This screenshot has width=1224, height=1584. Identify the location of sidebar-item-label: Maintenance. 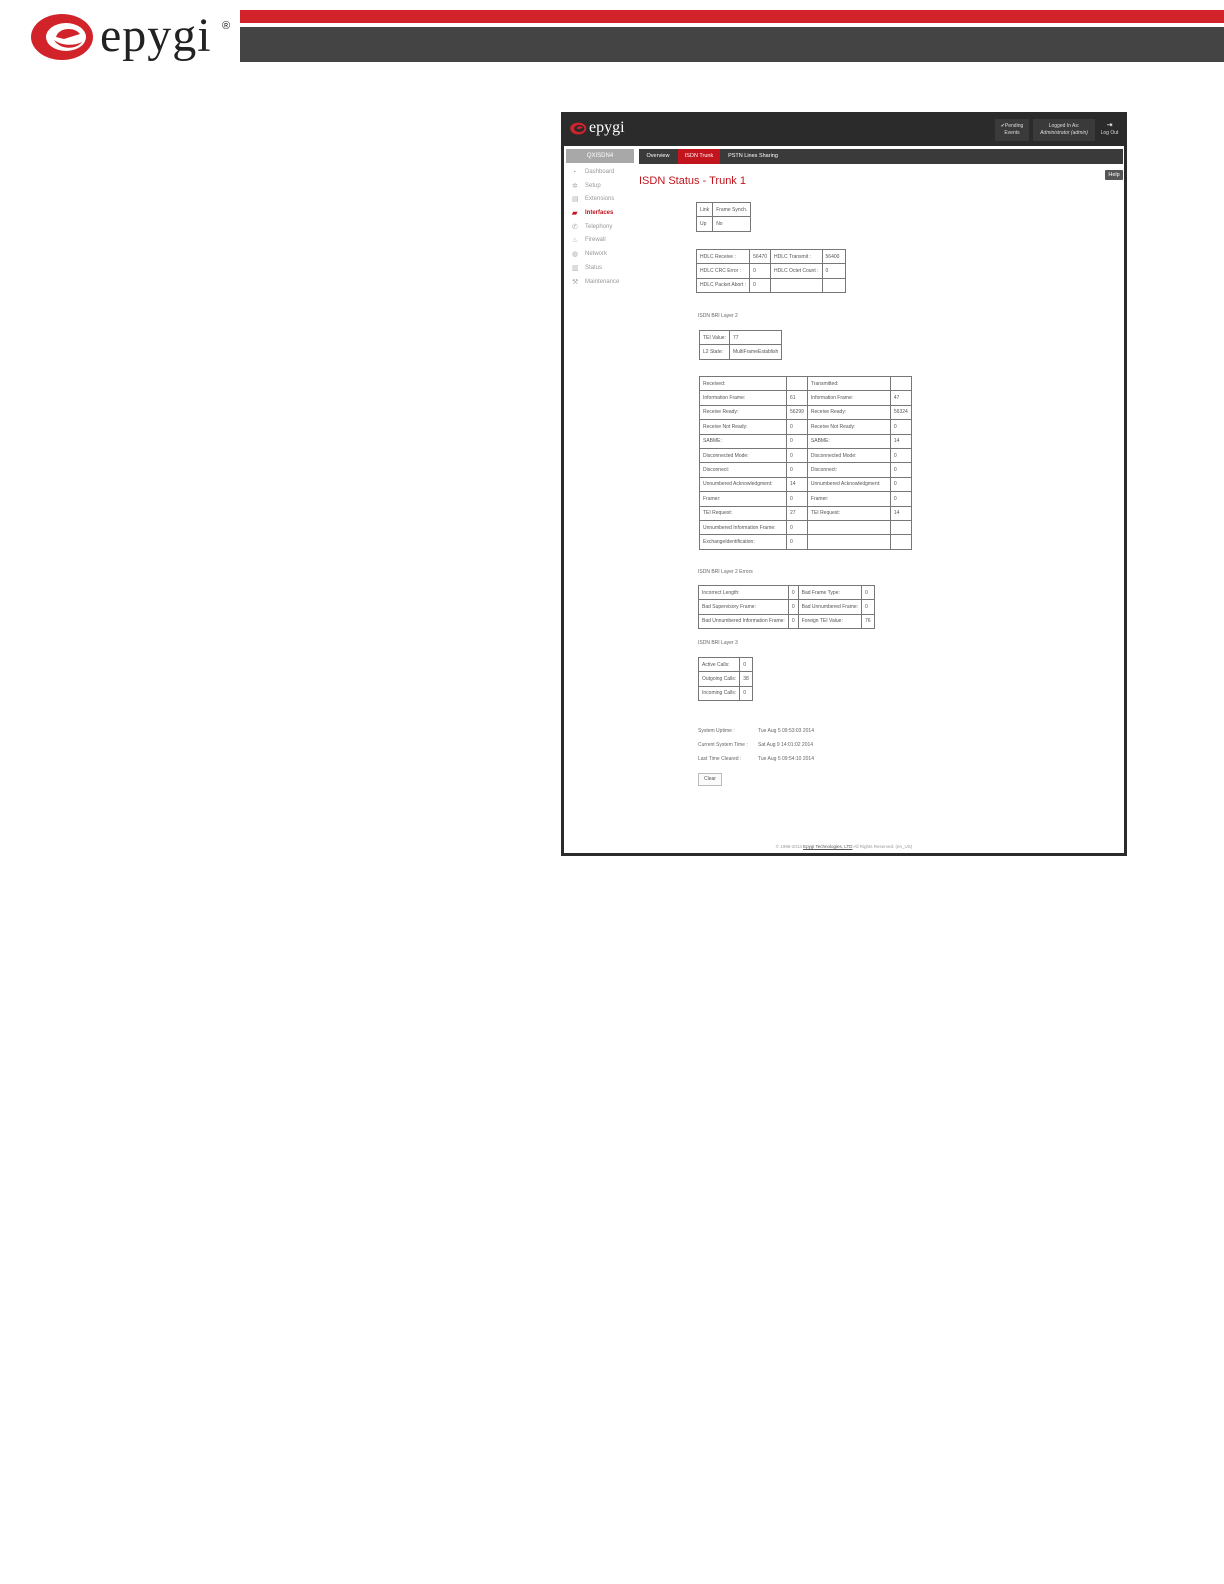
(602, 281).